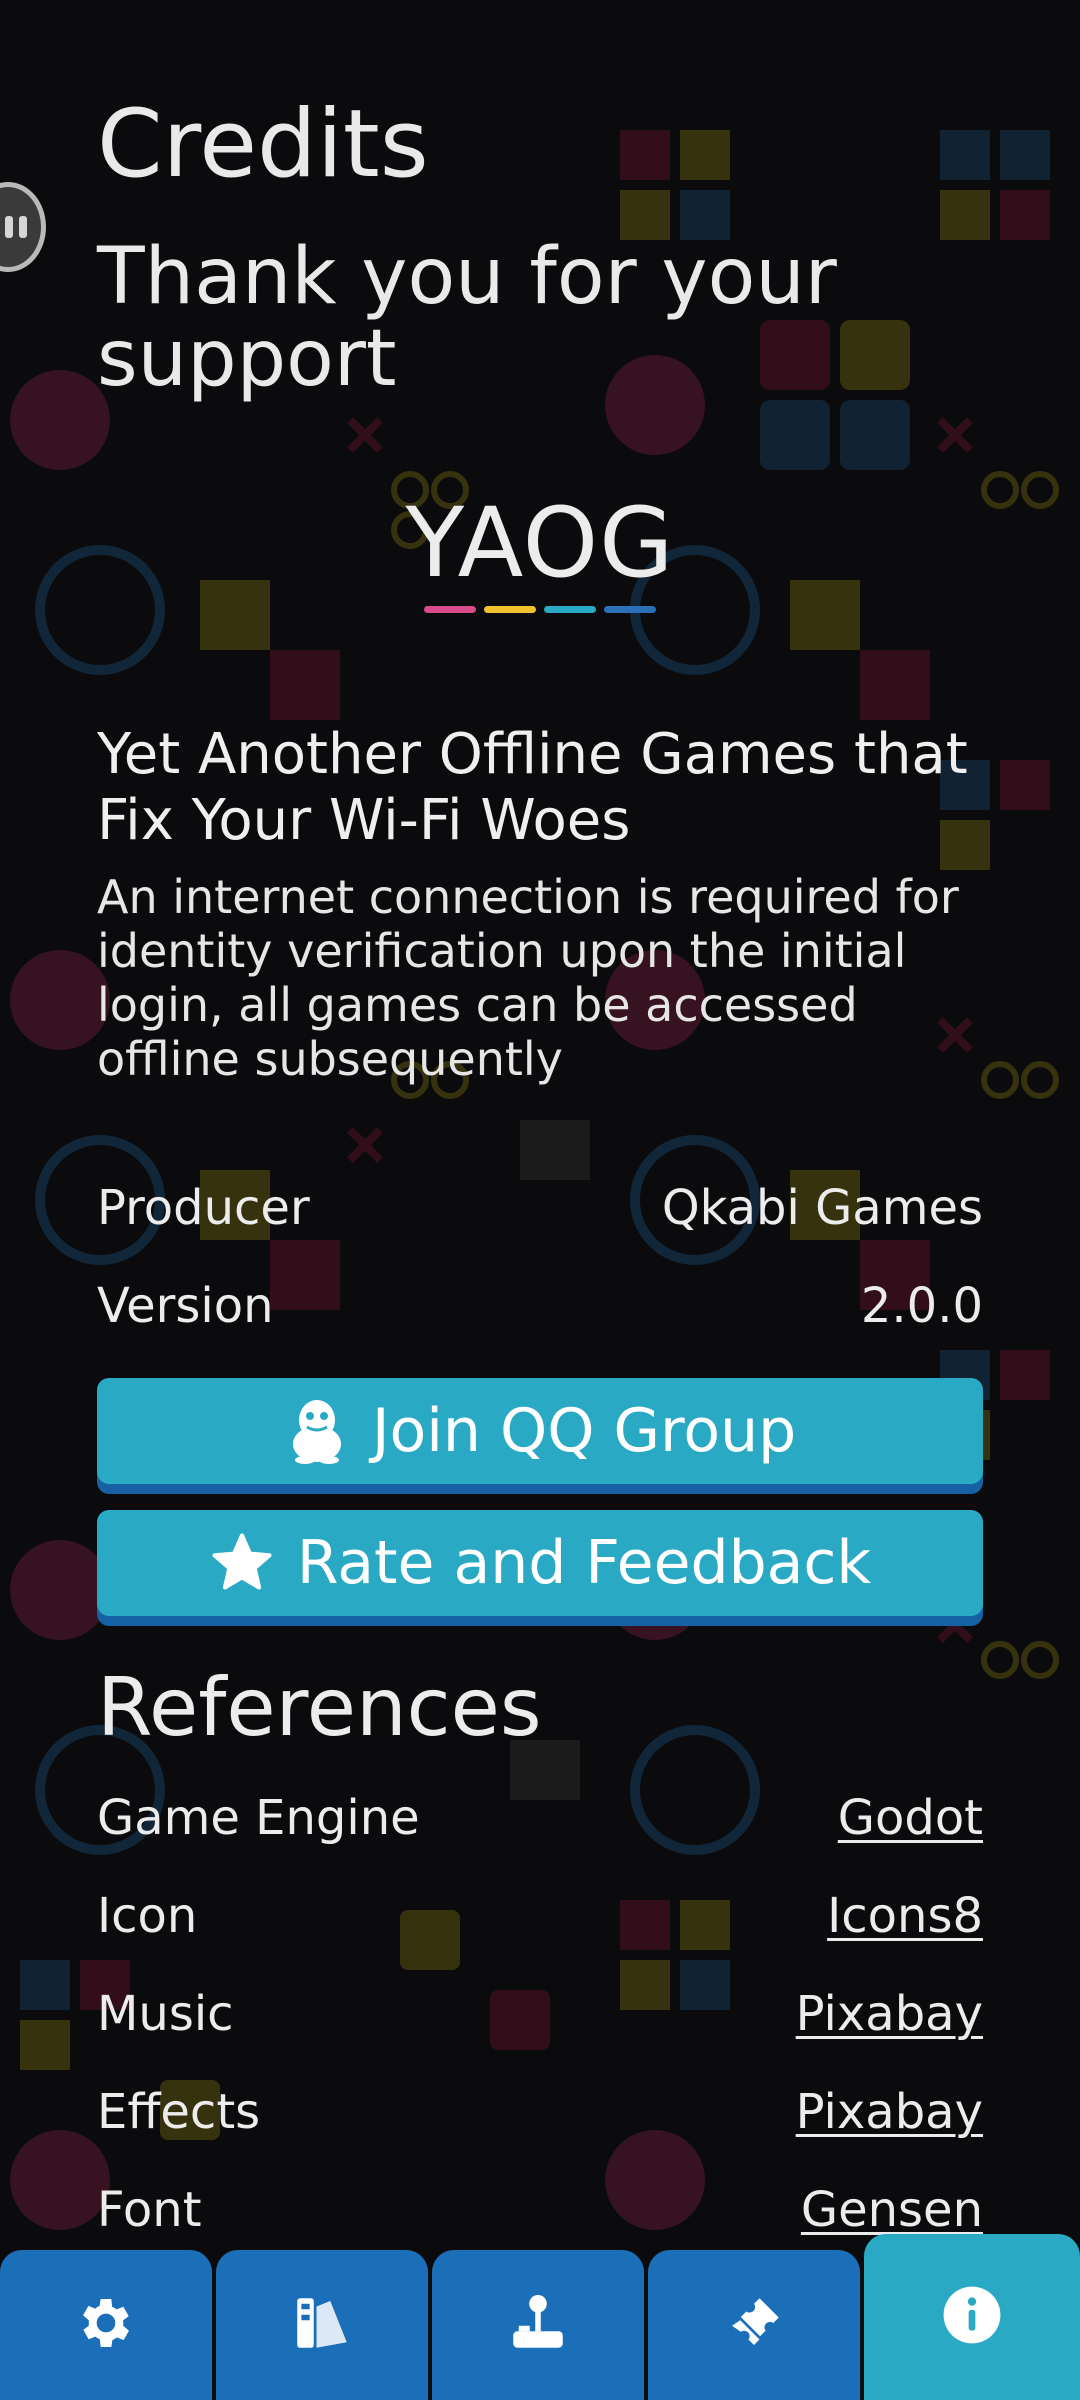 This screenshot has height=2400, width=1080. What do you see at coordinates (510, 609) in the screenshot?
I see `logo-bar-yellow` at bounding box center [510, 609].